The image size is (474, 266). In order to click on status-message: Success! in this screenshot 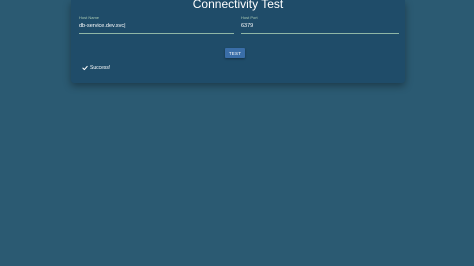, I will do `click(96, 68)`.